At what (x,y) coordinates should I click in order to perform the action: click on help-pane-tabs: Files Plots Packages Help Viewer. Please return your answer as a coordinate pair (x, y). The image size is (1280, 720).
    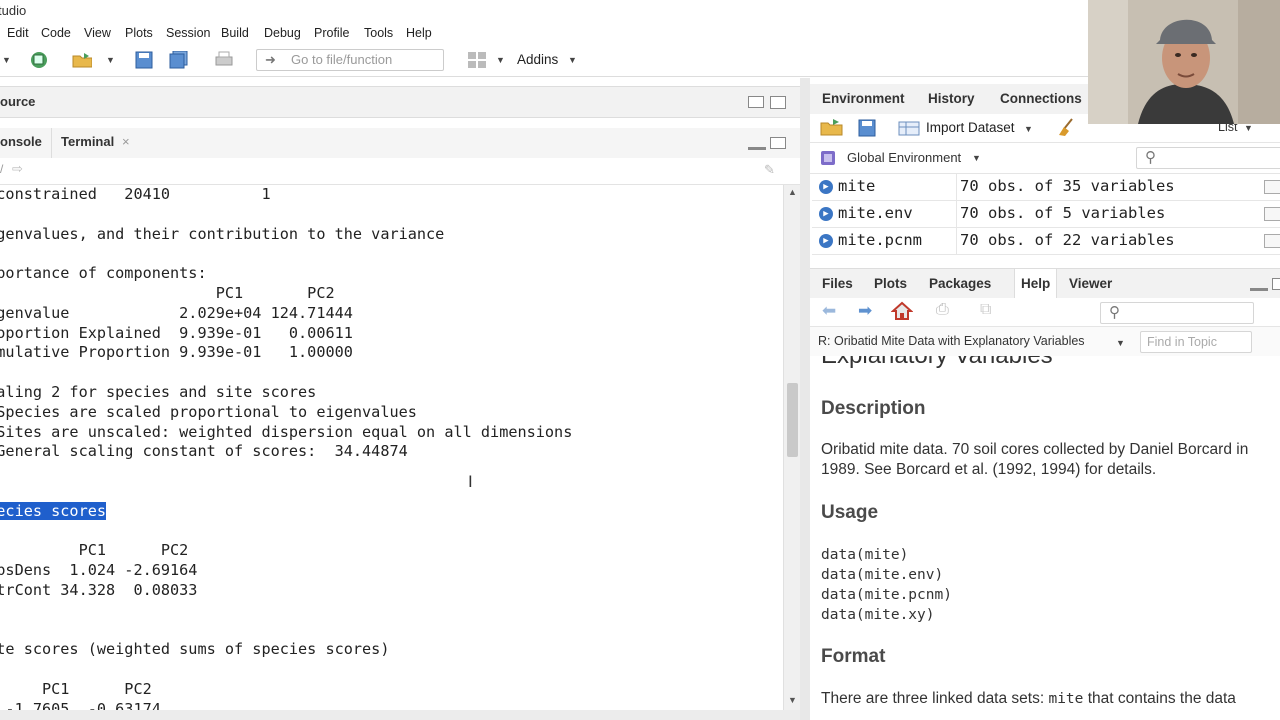
    Looking at the image, I should click on (1045, 284).